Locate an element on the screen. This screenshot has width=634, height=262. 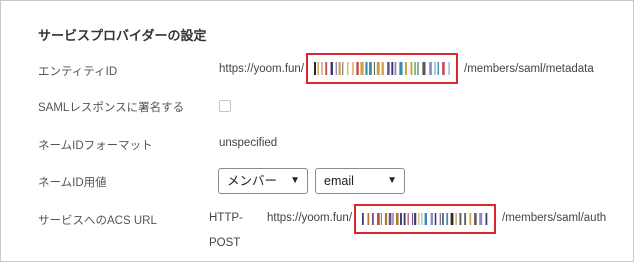
acs-binding-line2: POST is located at coordinates (225, 243).